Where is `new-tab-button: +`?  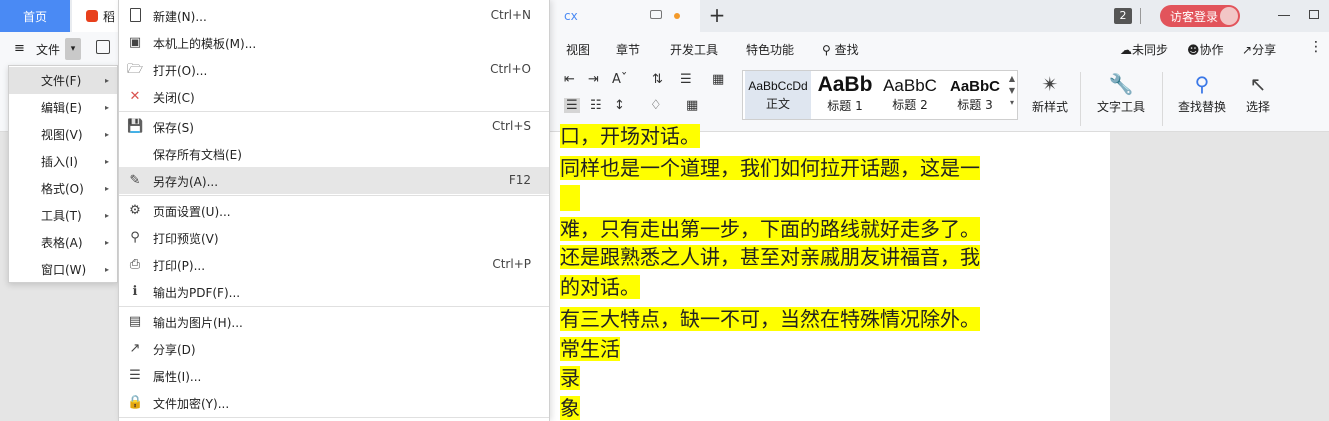
new-tab-button: + is located at coordinates (717, 15).